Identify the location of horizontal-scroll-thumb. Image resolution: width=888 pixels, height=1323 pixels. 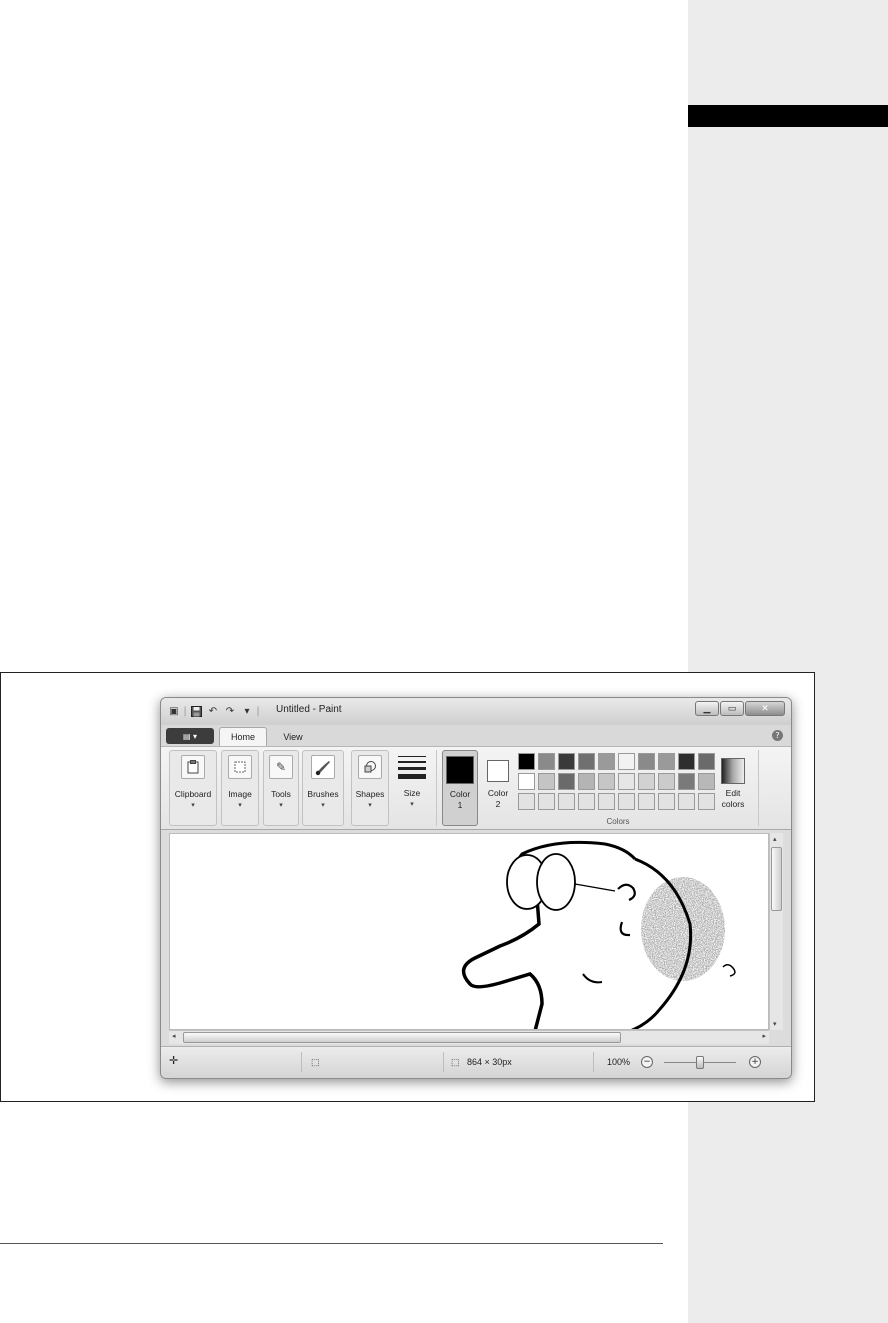
(402, 1037).